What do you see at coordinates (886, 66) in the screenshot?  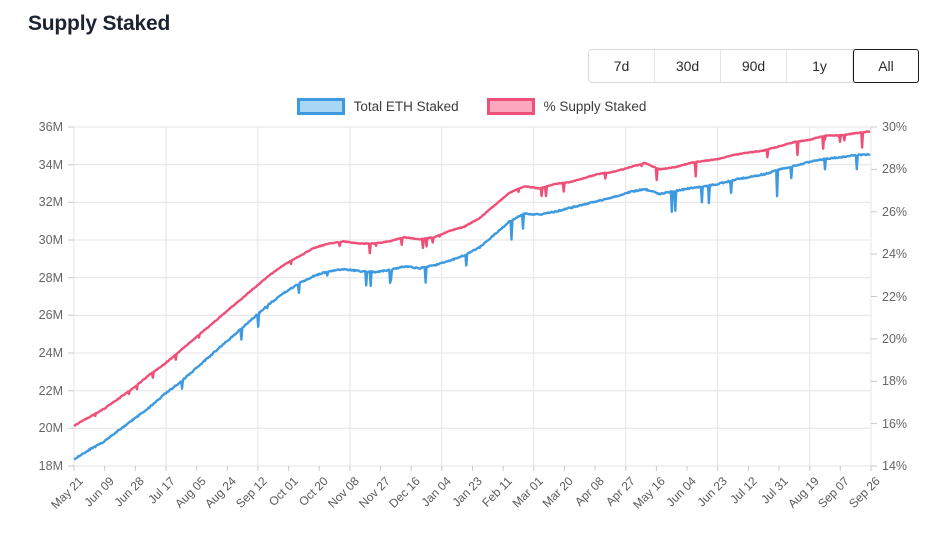 I see `range-button-all: All` at bounding box center [886, 66].